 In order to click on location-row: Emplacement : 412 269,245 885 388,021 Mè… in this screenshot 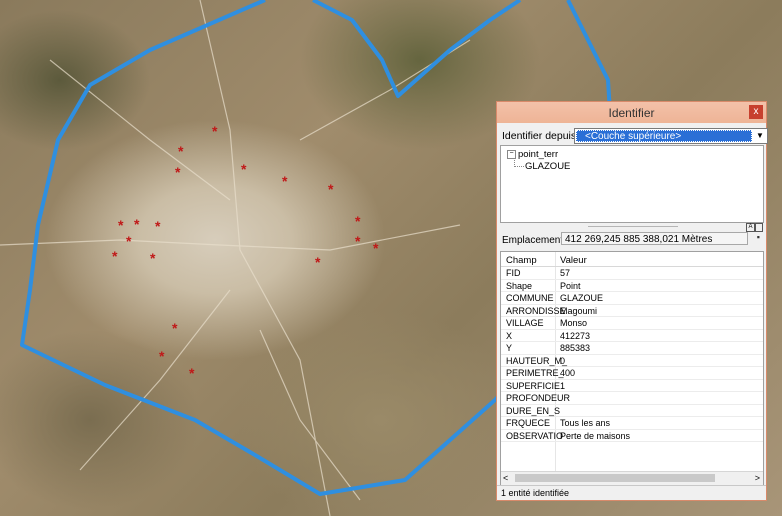, I will do `click(631, 240)`.